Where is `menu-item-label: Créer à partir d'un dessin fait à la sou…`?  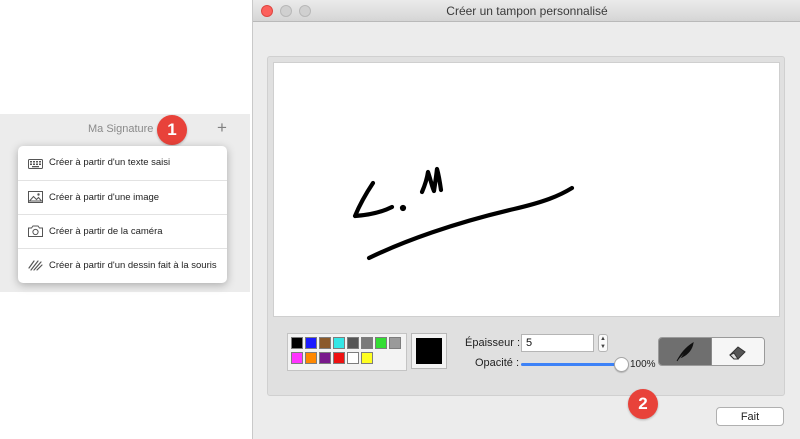
menu-item-label: Créer à partir d'un dessin fait à la sou… is located at coordinates (133, 265).